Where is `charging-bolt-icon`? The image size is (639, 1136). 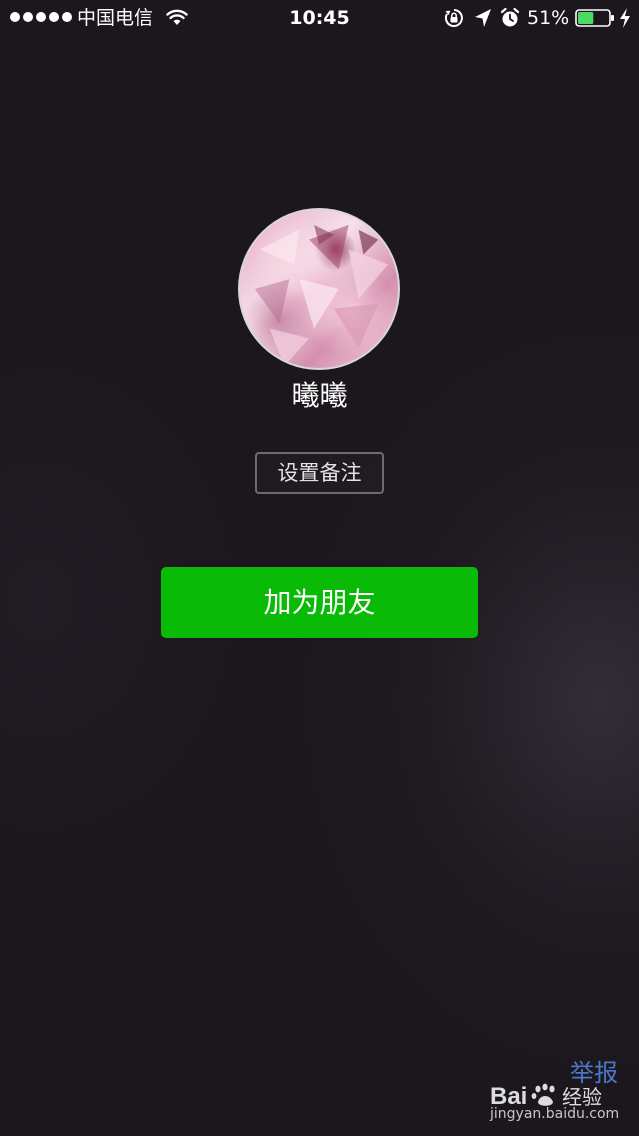
charging-bolt-icon is located at coordinates (625, 18).